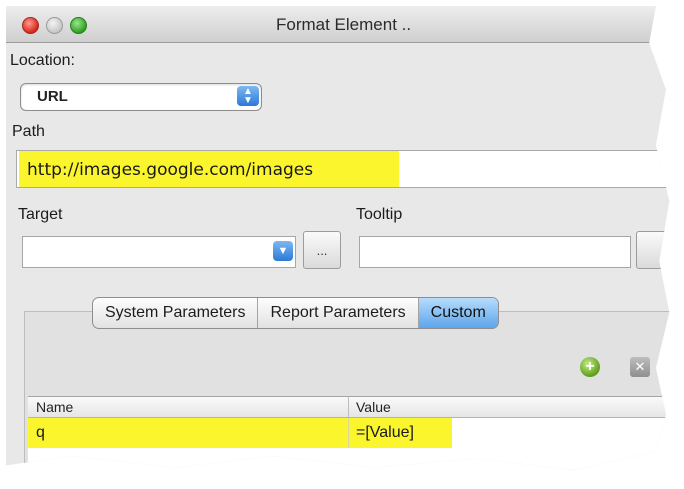 This screenshot has width=684, height=489. I want to click on tab-system-parameters: System Parameters, so click(176, 313).